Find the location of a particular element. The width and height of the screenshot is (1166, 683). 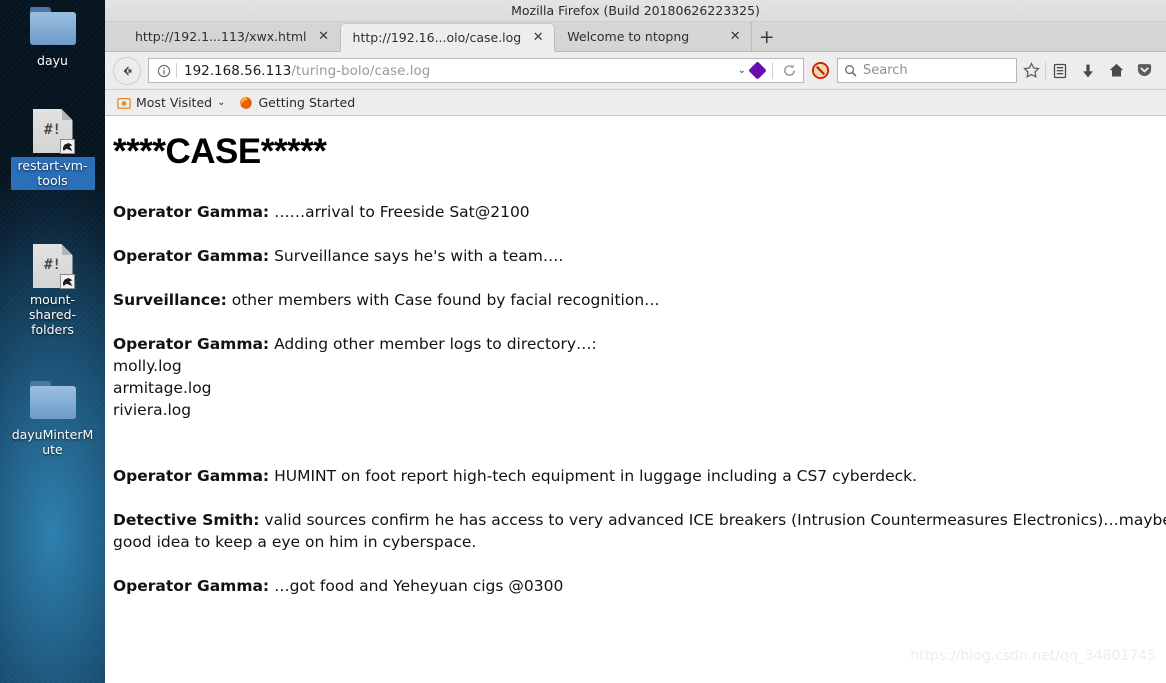

window-titlebar: Mozilla Firefox (Build 20180626223325) is located at coordinates (635, 11).